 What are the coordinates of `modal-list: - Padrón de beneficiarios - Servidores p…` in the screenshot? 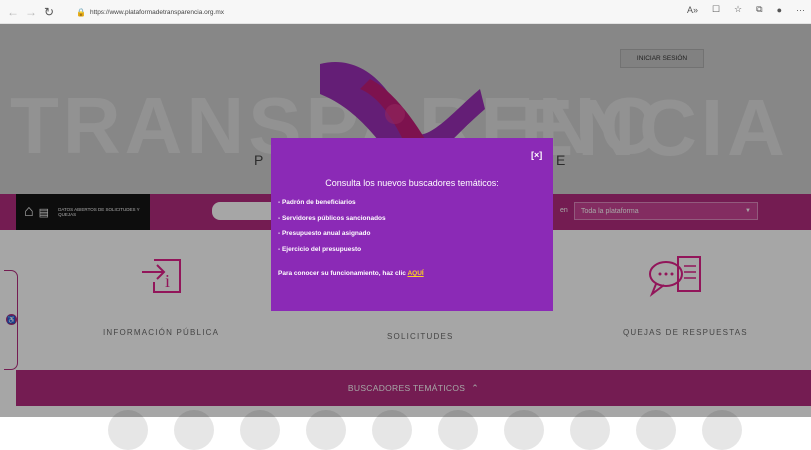 It's located at (332, 229).